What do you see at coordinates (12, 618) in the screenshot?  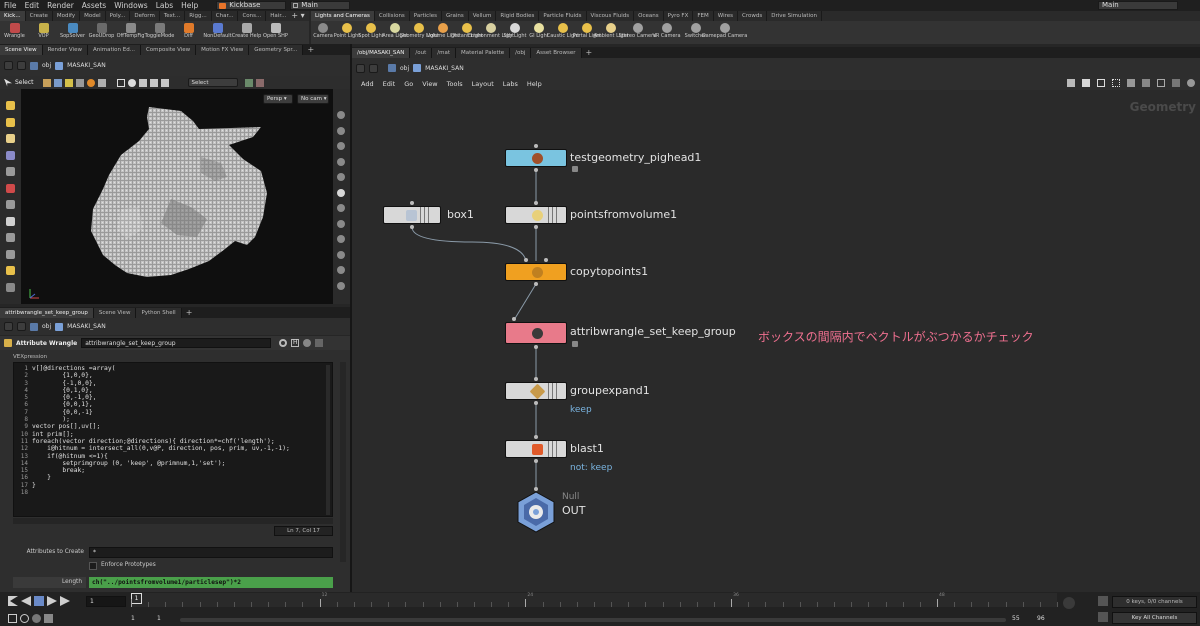 I see `realtime-icon` at bounding box center [12, 618].